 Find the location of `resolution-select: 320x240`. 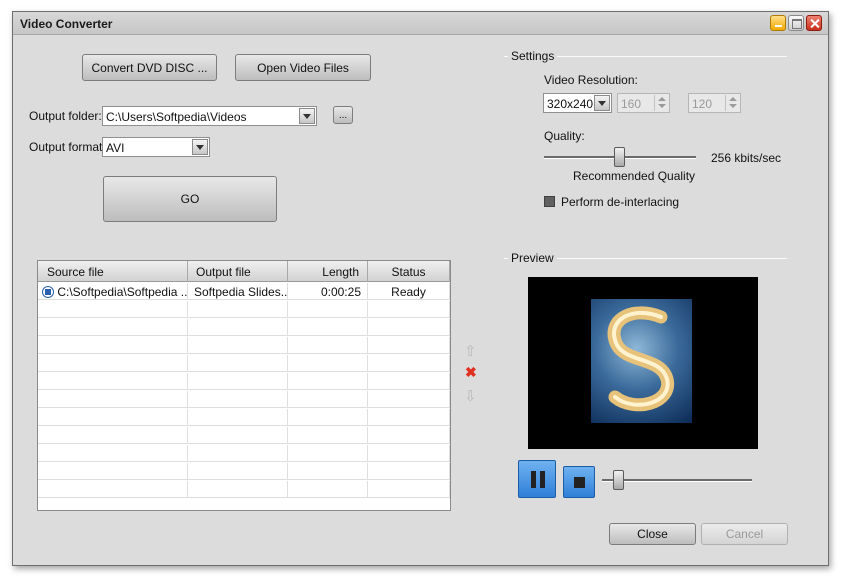

resolution-select: 320x240 is located at coordinates (577, 103).